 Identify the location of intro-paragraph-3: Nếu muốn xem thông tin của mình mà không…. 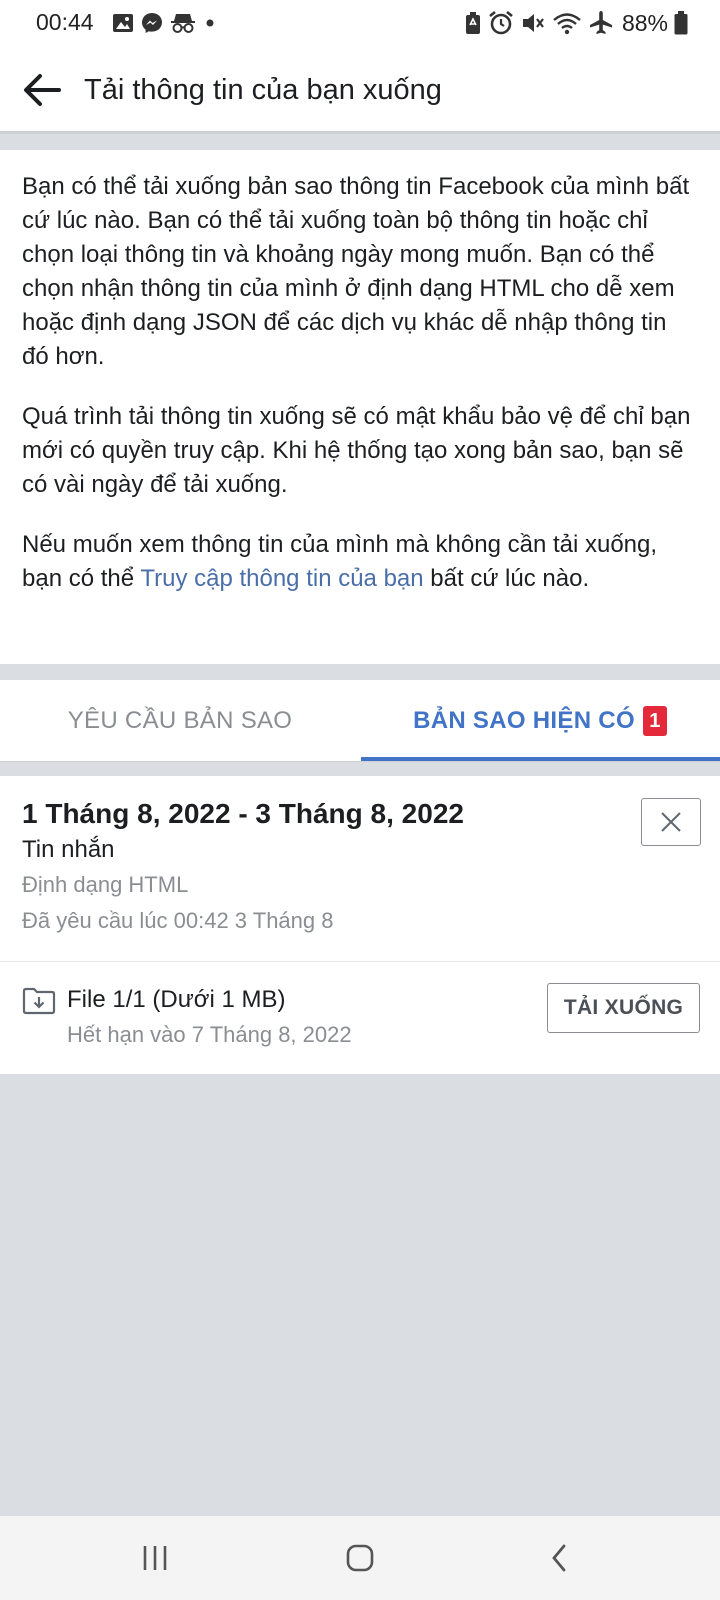
(360, 562).